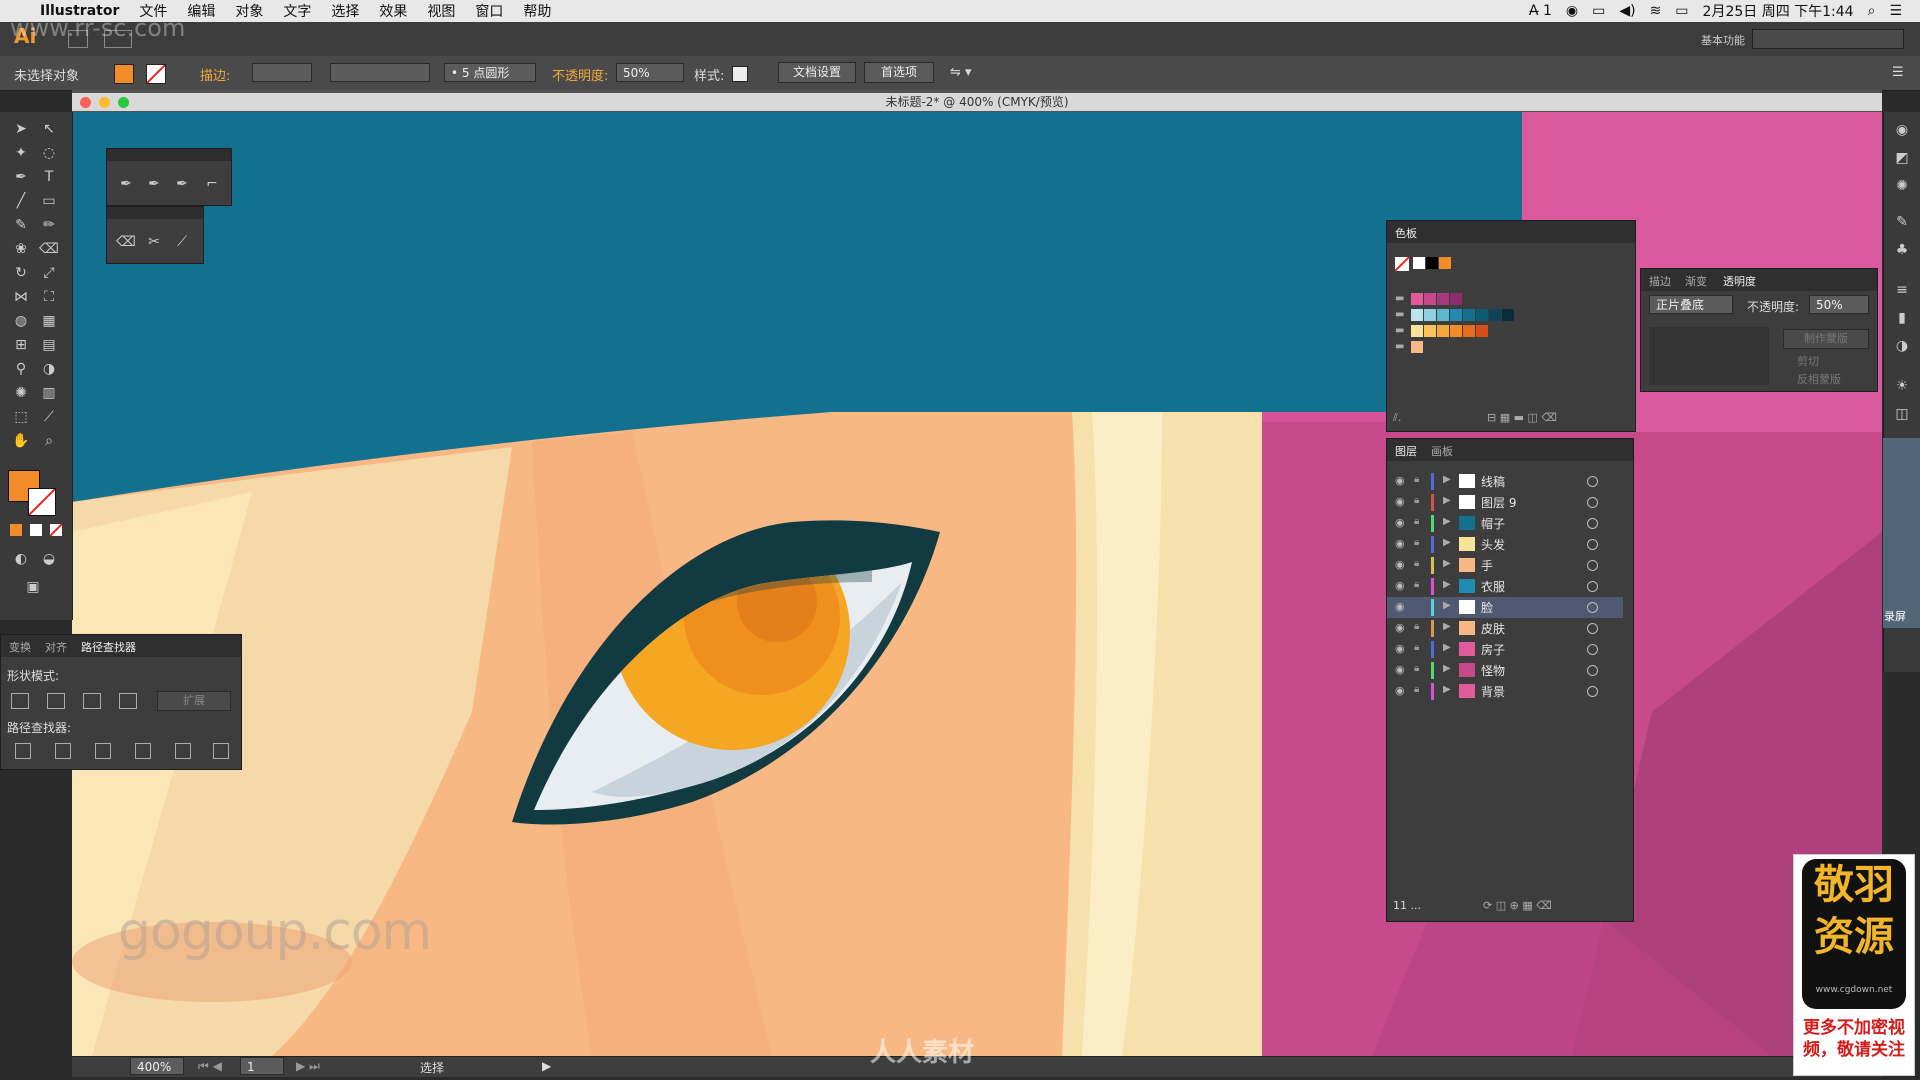 The height and width of the screenshot is (1080, 1920). What do you see at coordinates (21, 345) in the screenshot?
I see `mesh-tool-icon: ⊞` at bounding box center [21, 345].